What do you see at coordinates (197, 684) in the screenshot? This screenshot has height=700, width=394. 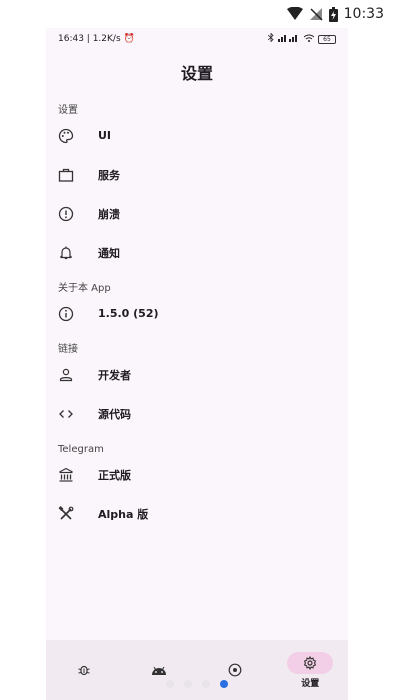 I see `page-indicator` at bounding box center [197, 684].